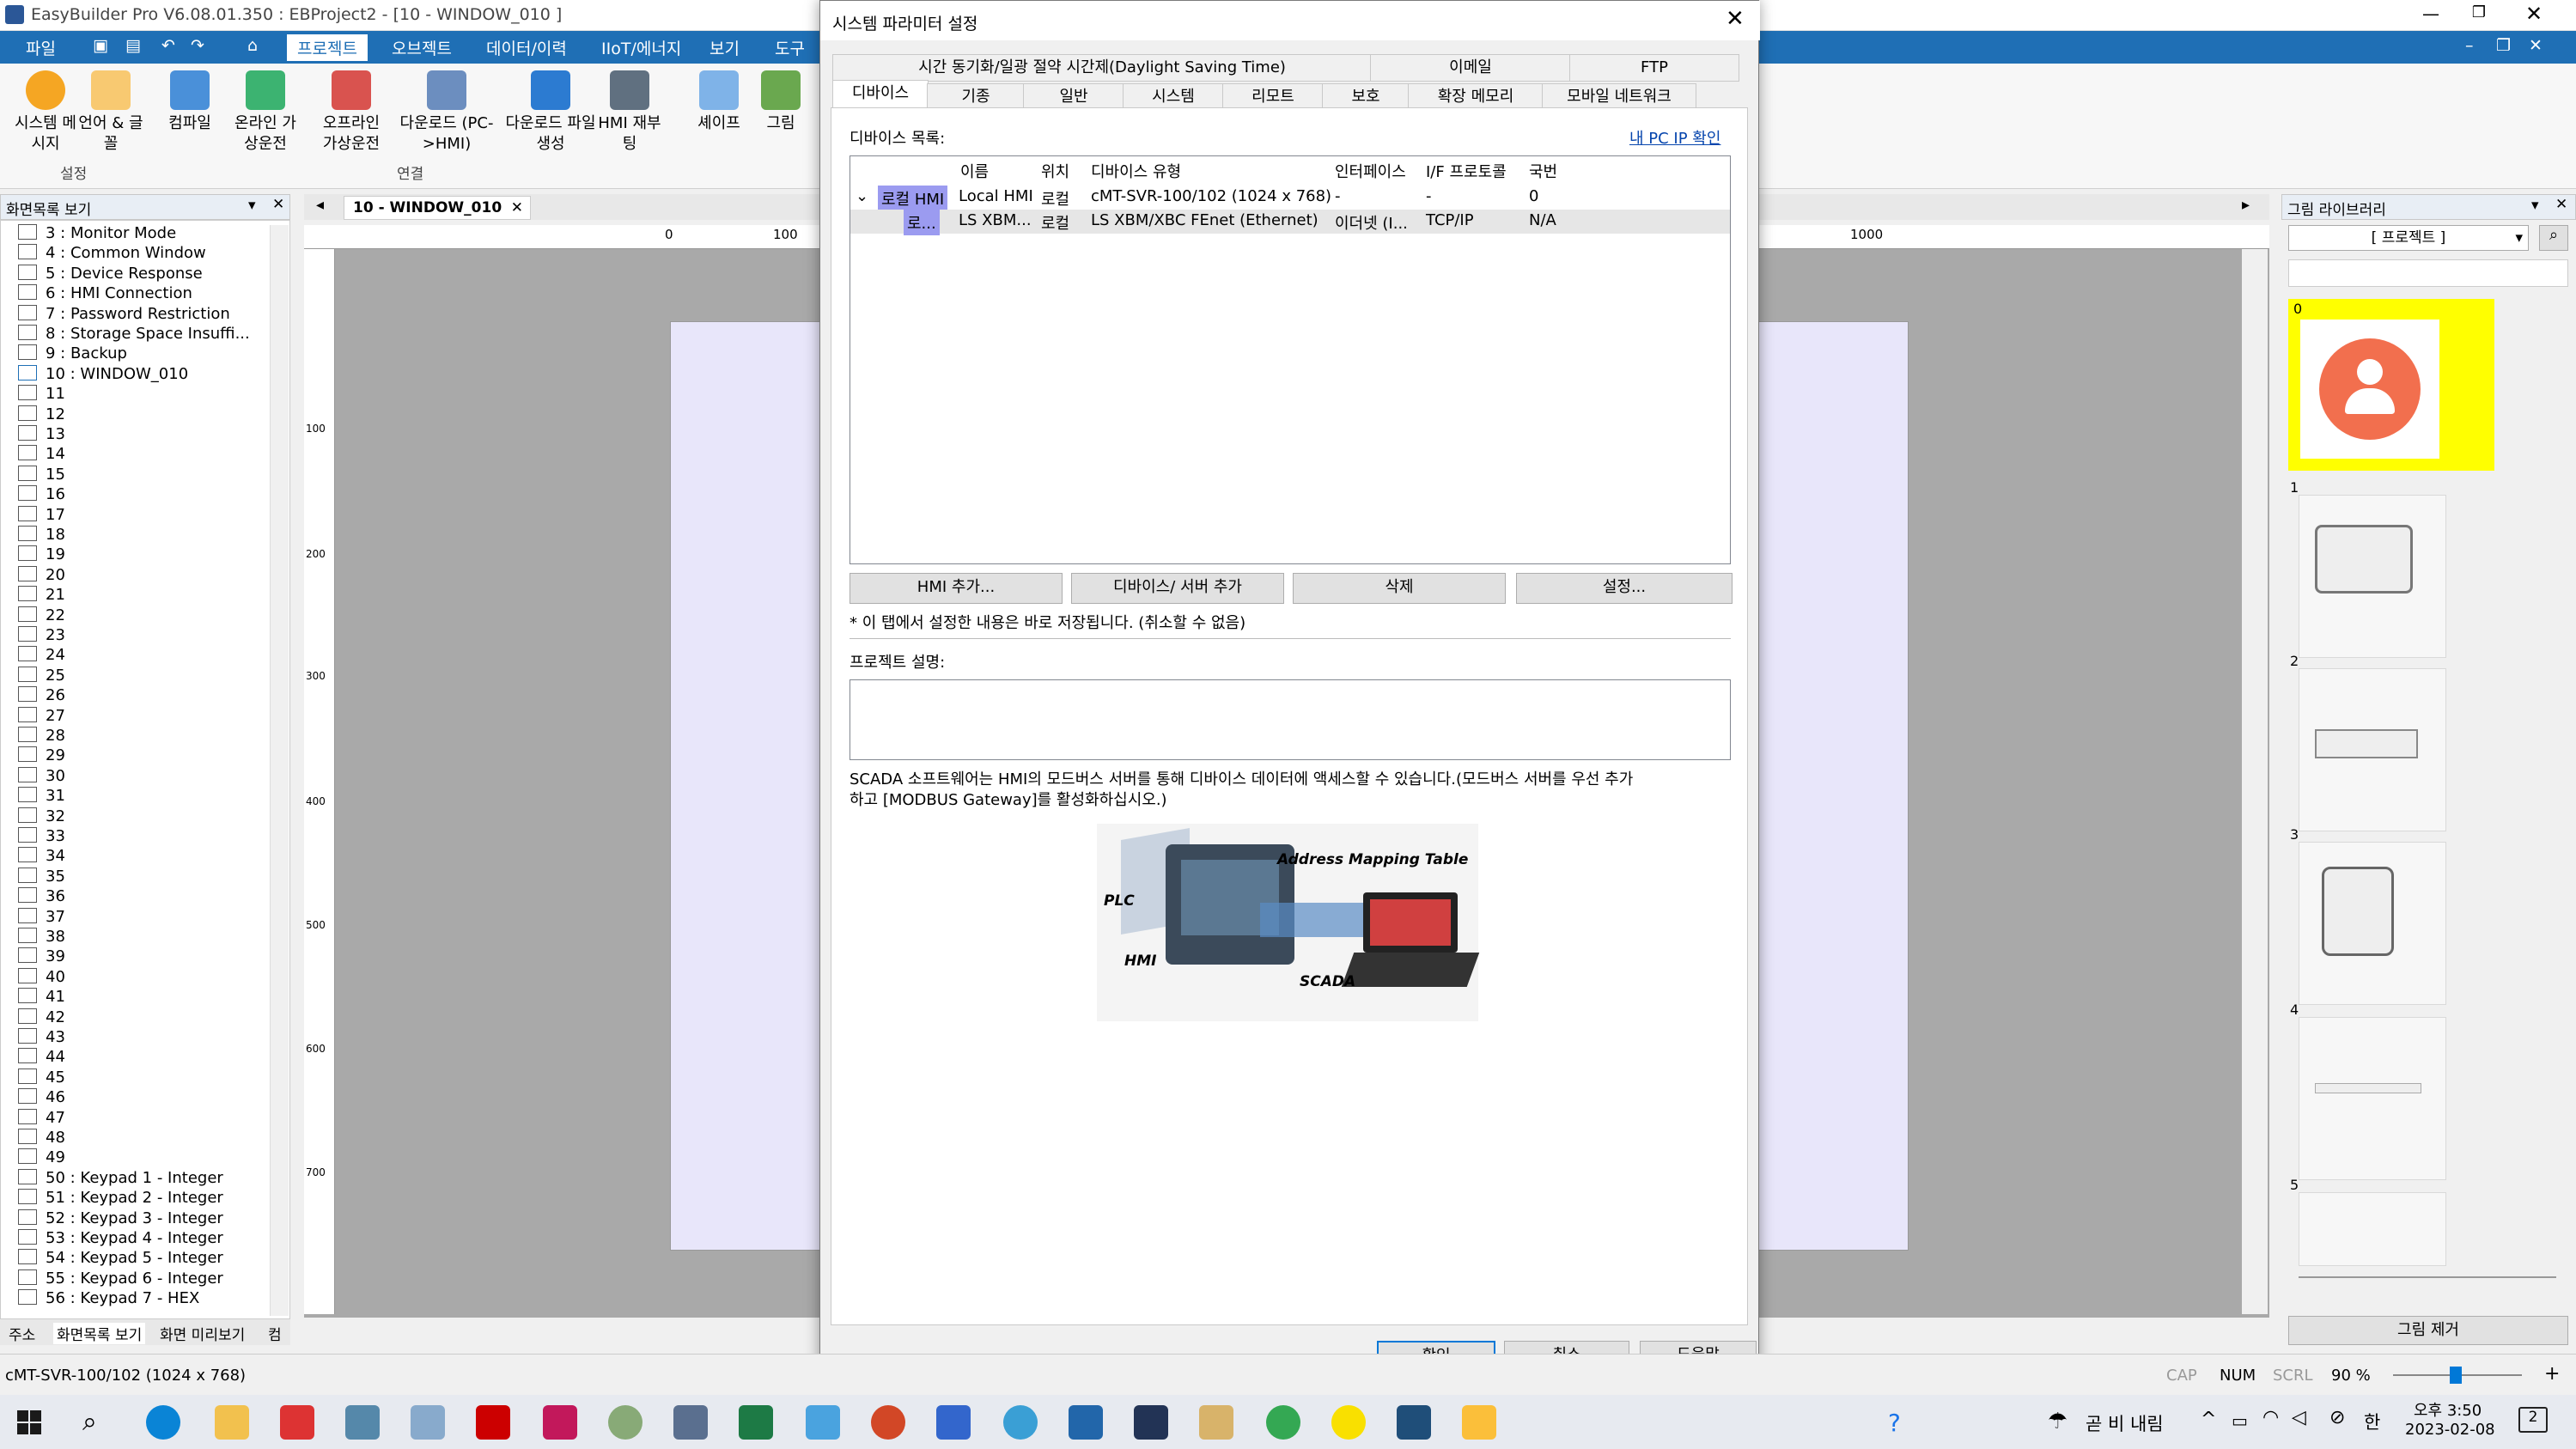  What do you see at coordinates (41, 1138) in the screenshot?
I see `list-item: 48` at bounding box center [41, 1138].